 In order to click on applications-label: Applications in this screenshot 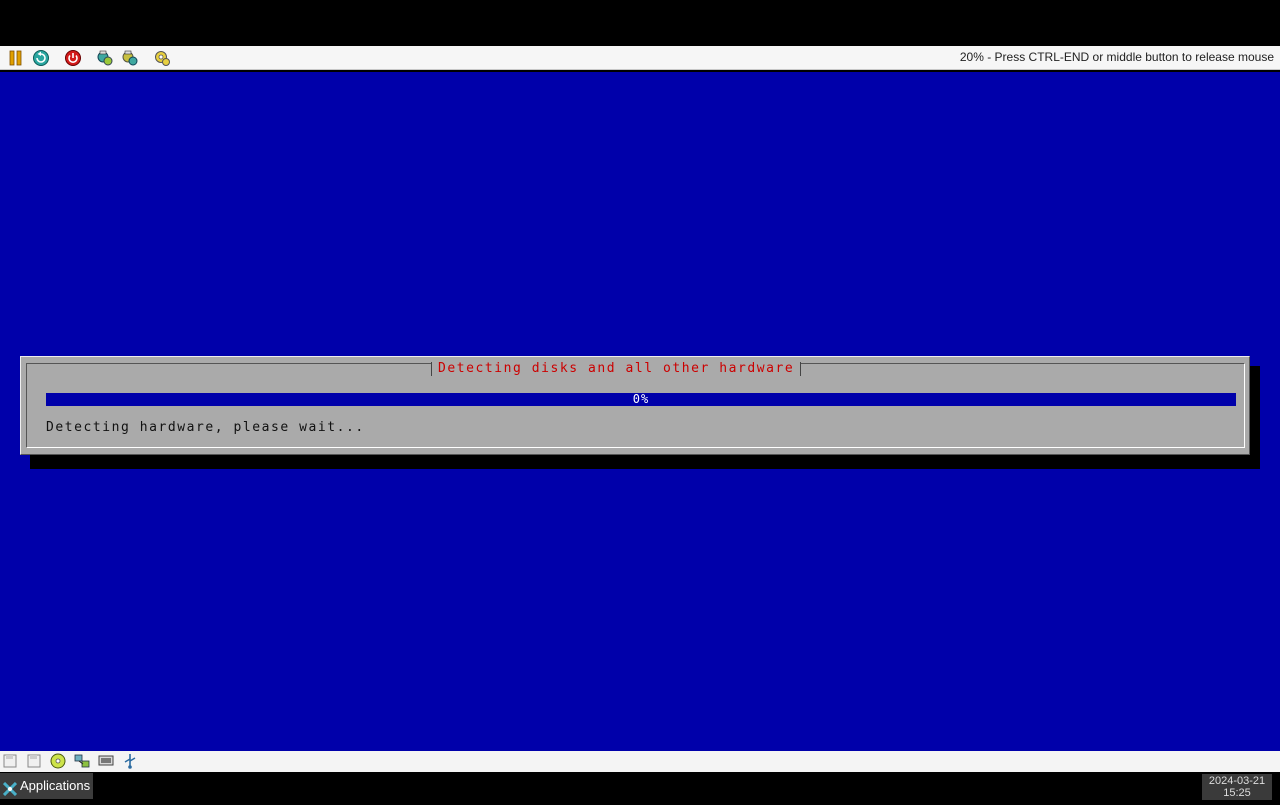, I will do `click(55, 785)`.